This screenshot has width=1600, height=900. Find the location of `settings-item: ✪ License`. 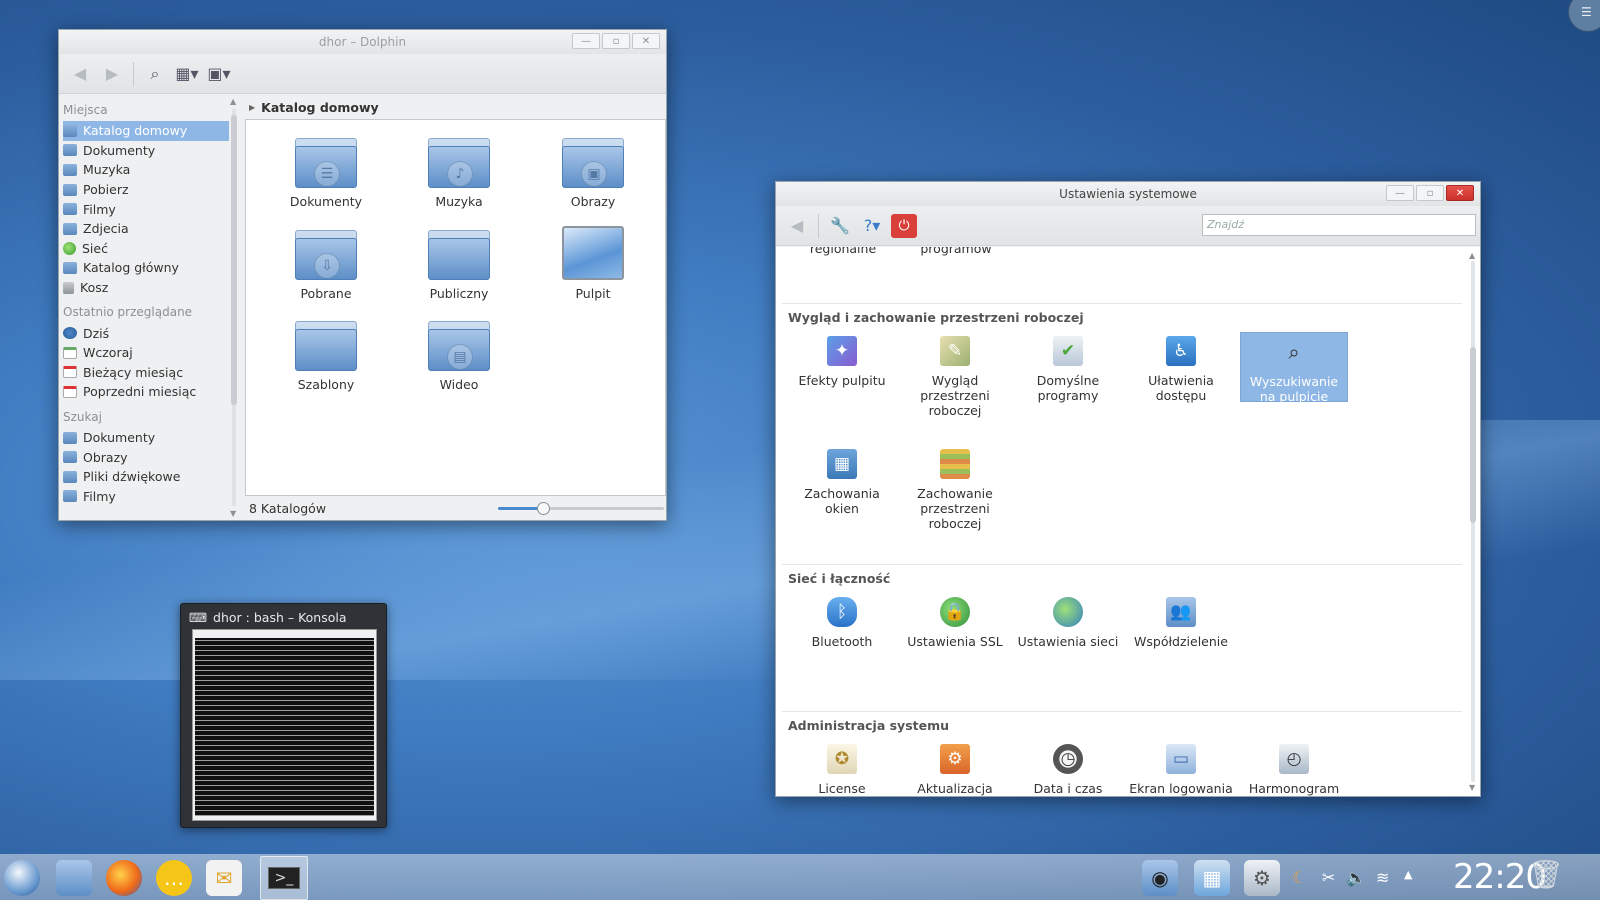

settings-item: ✪ License is located at coordinates (842, 768).